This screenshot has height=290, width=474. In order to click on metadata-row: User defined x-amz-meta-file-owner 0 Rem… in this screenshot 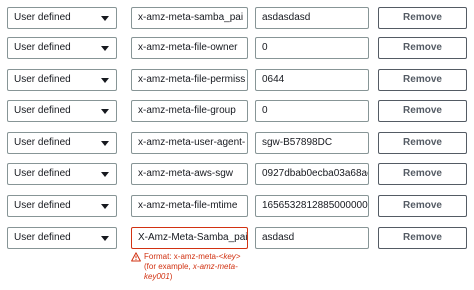, I will do `click(237, 48)`.